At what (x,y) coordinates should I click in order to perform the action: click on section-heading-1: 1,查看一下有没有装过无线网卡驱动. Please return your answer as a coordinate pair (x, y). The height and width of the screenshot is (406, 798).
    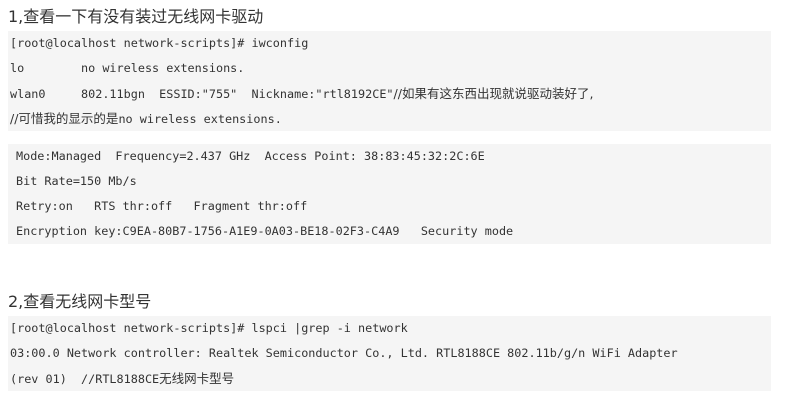
    Looking at the image, I should click on (136, 16).